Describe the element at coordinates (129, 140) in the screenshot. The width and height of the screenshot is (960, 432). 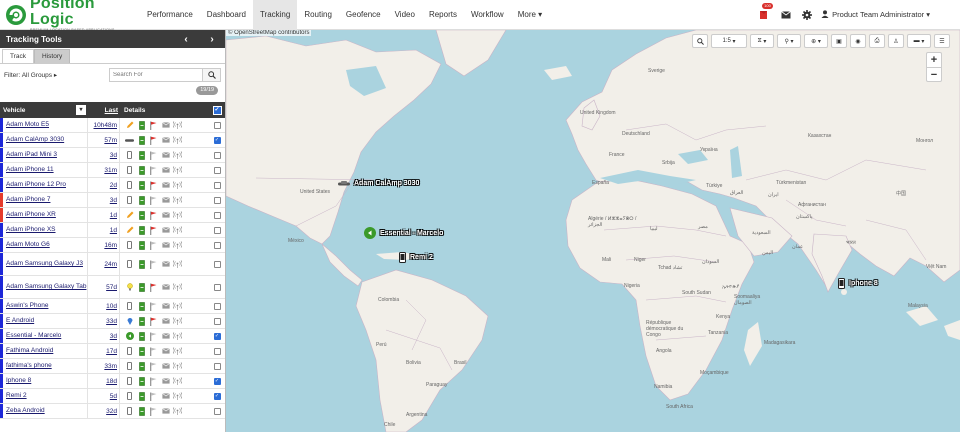
I see `car-icon` at that location.